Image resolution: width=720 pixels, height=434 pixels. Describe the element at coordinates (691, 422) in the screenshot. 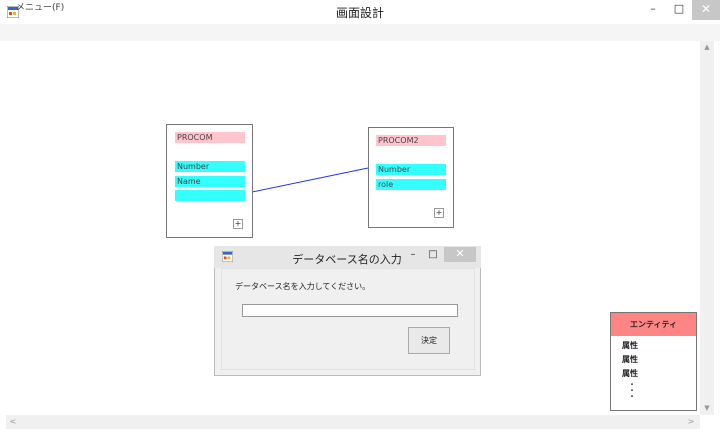

I see `scroll-right-arrow-icon: >` at that location.